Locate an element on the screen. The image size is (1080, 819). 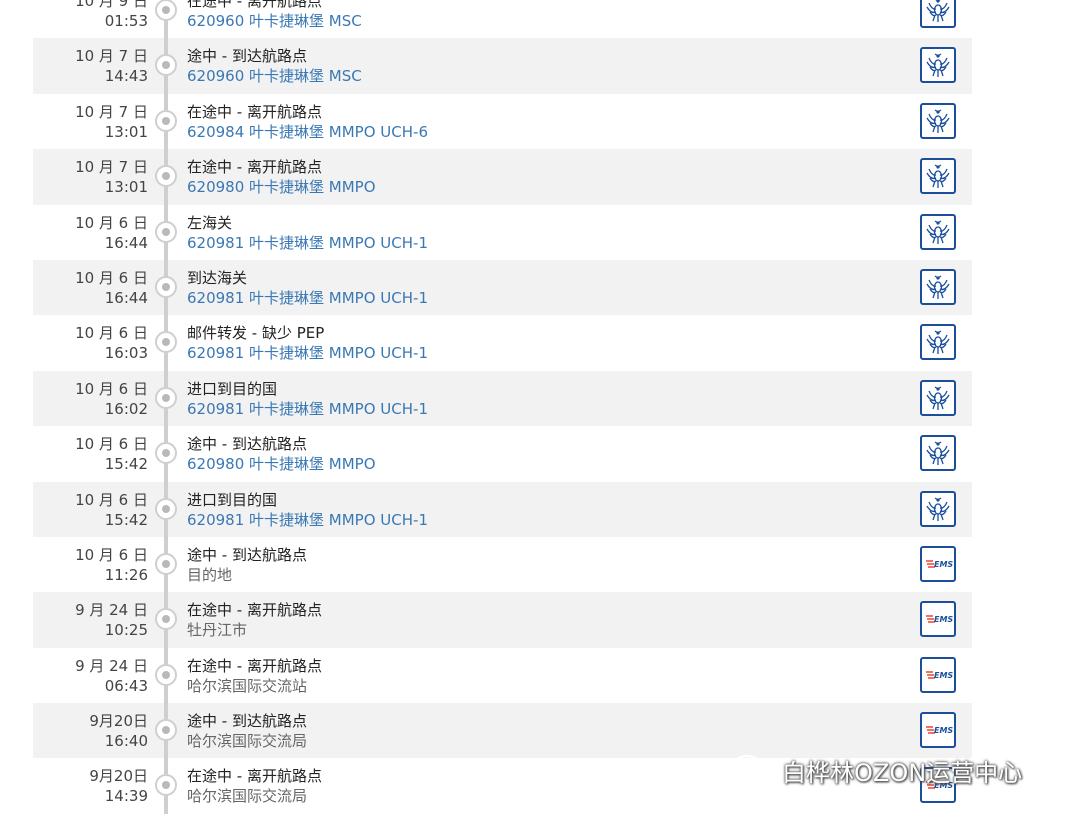
event-details: 在途中 - 离开航路点 哈尔滨国际交流站 is located at coordinates (254, 676).